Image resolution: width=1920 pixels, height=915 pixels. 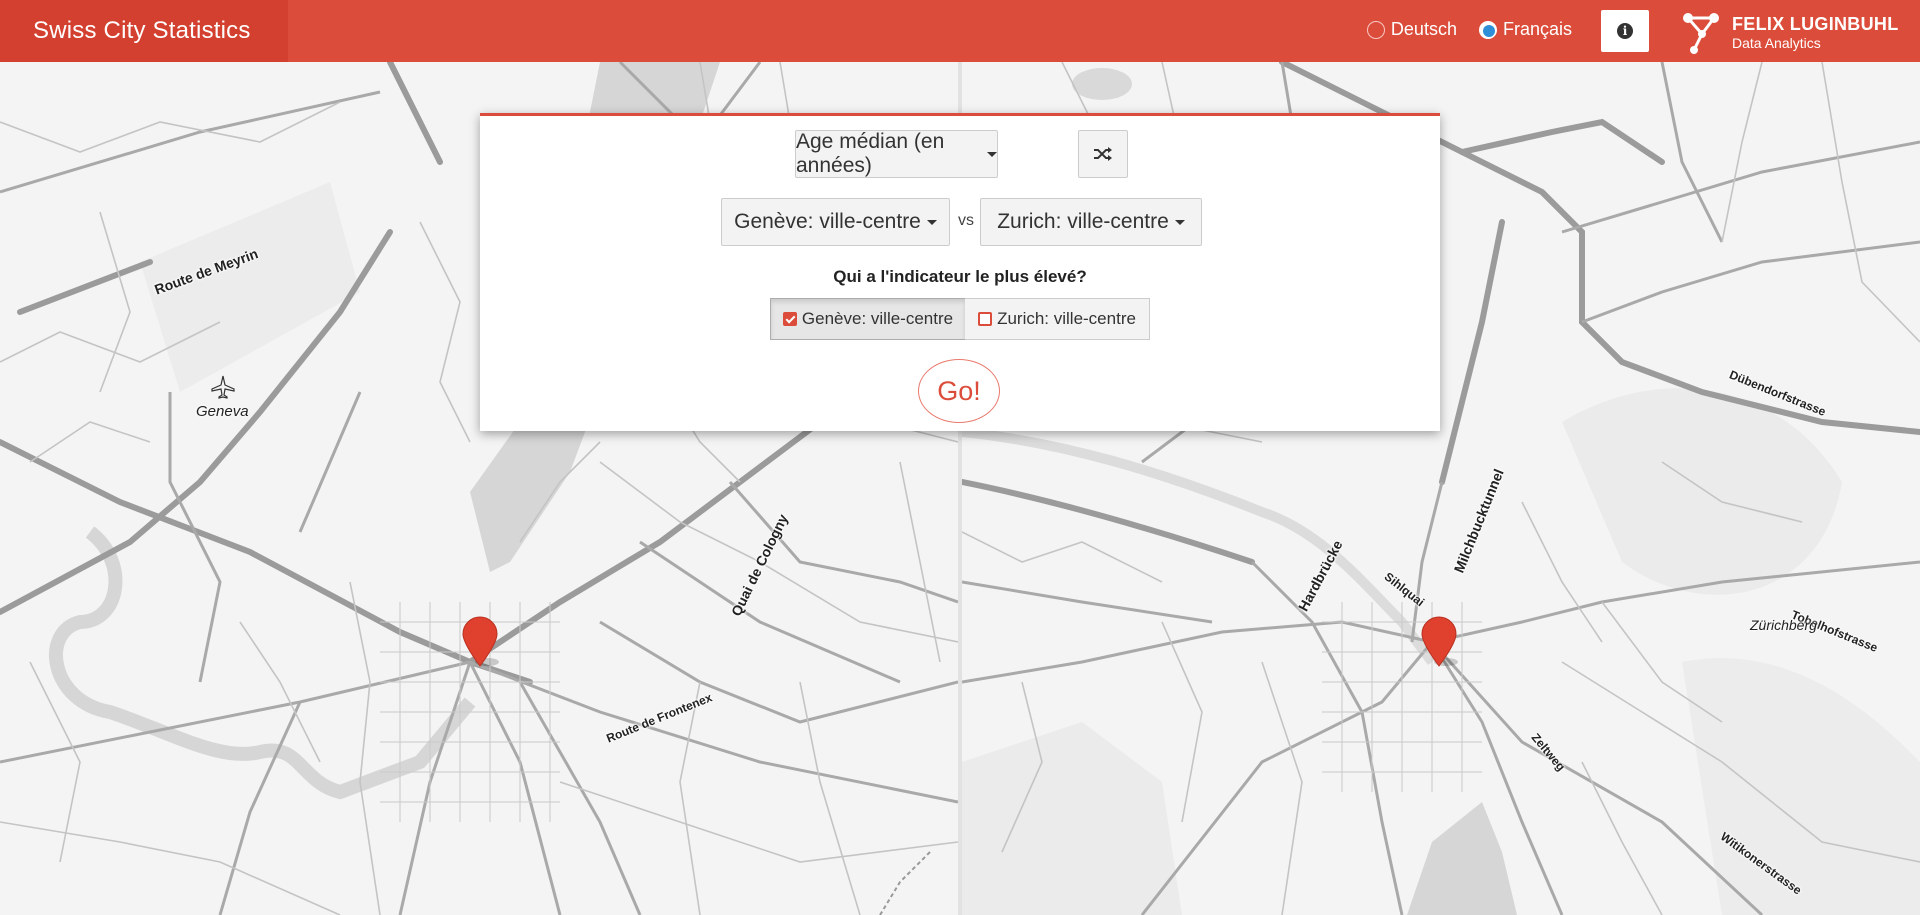 I want to click on app-title: Swiss City Statistics, so click(x=142, y=30).